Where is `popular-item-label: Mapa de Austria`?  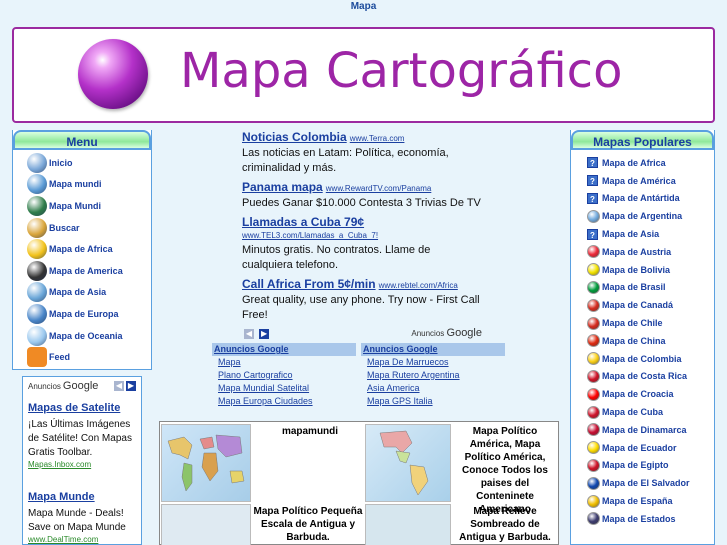
popular-item-label: Mapa de Austria is located at coordinates (636, 252).